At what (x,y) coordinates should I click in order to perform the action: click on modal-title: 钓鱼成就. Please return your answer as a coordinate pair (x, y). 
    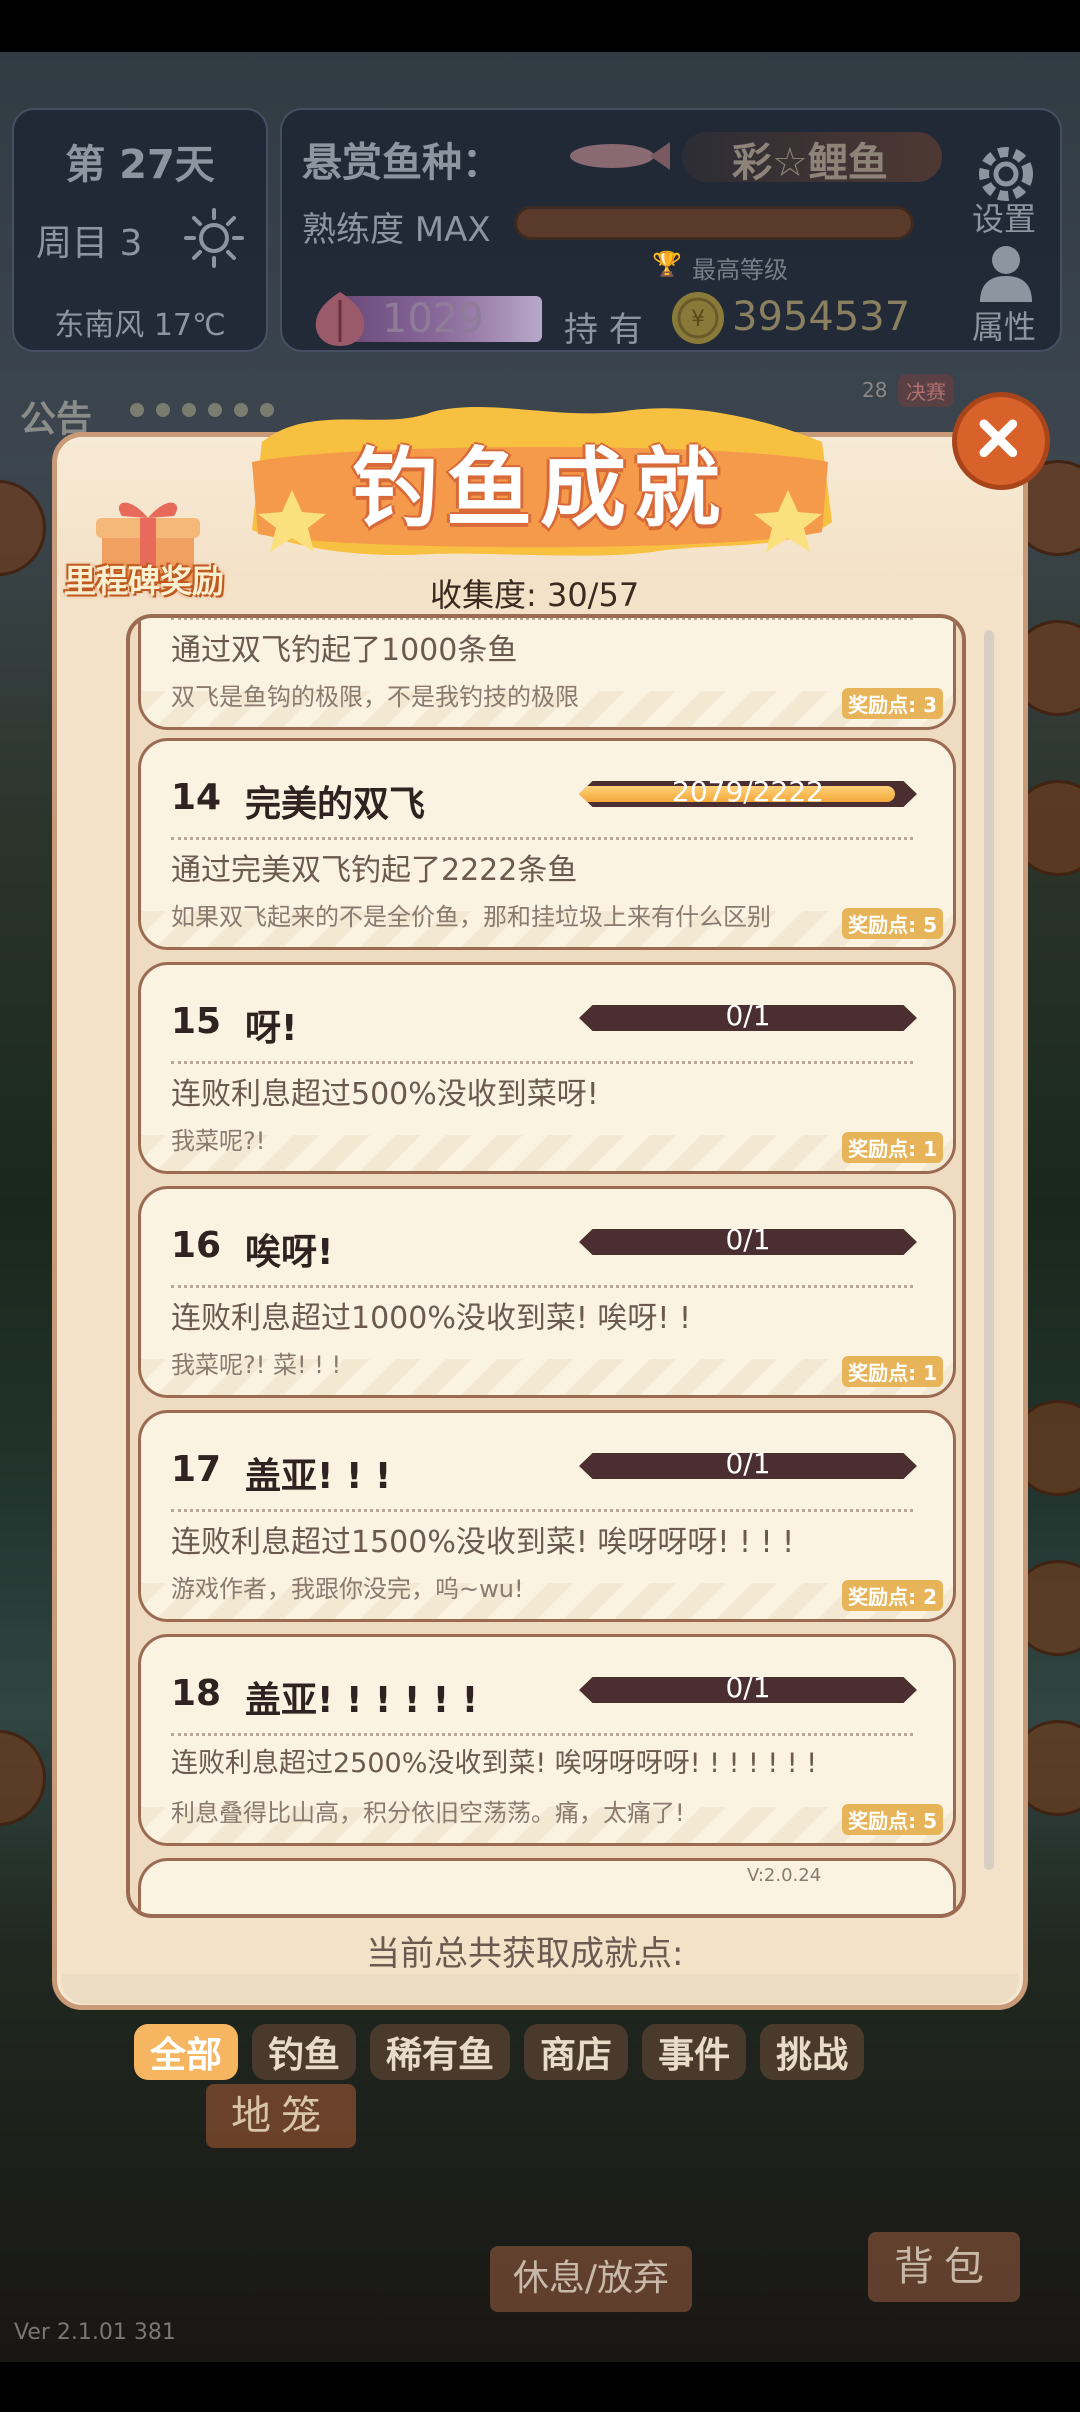
    Looking at the image, I should click on (540, 489).